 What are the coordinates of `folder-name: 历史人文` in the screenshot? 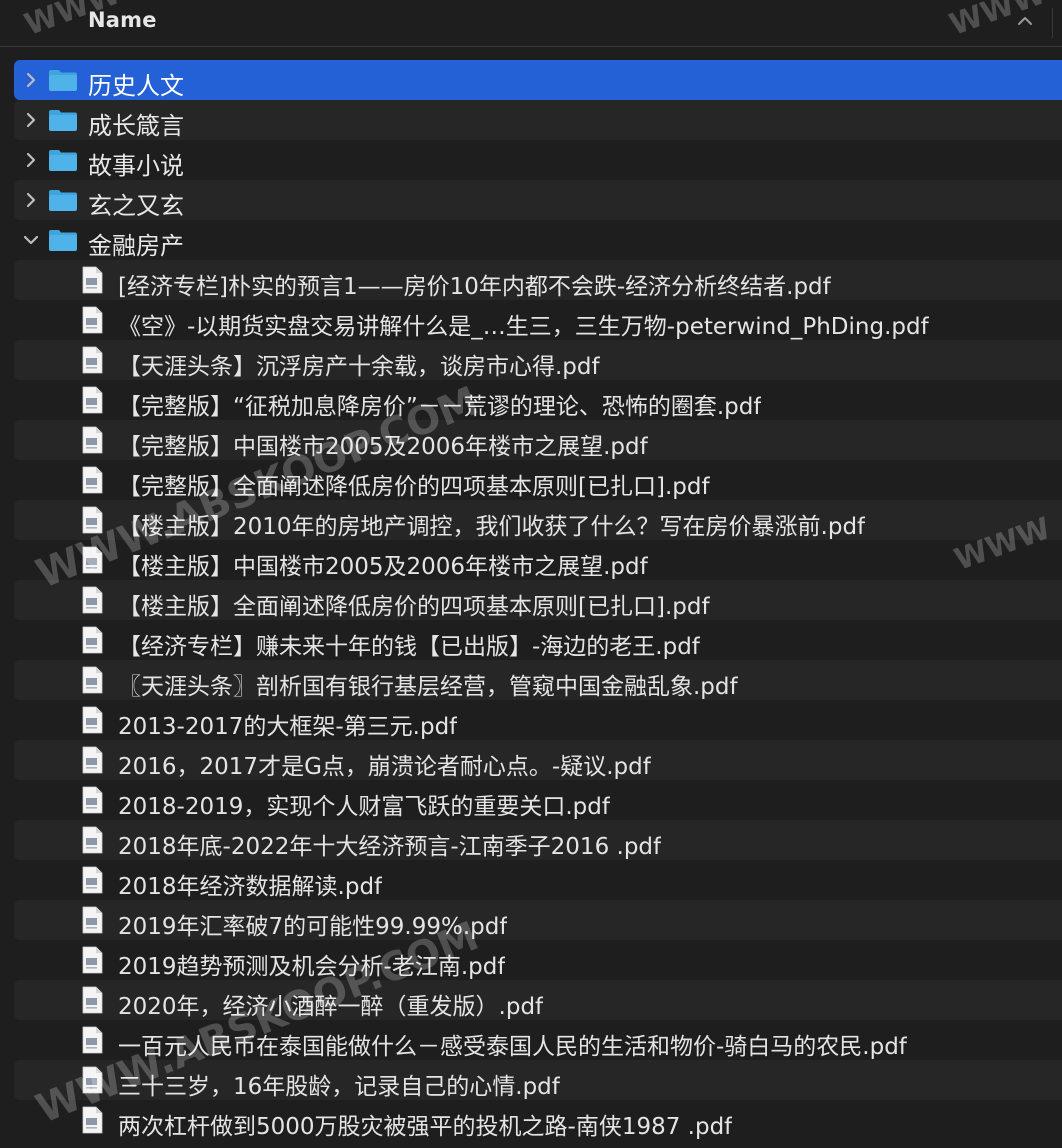 It's located at (136, 86).